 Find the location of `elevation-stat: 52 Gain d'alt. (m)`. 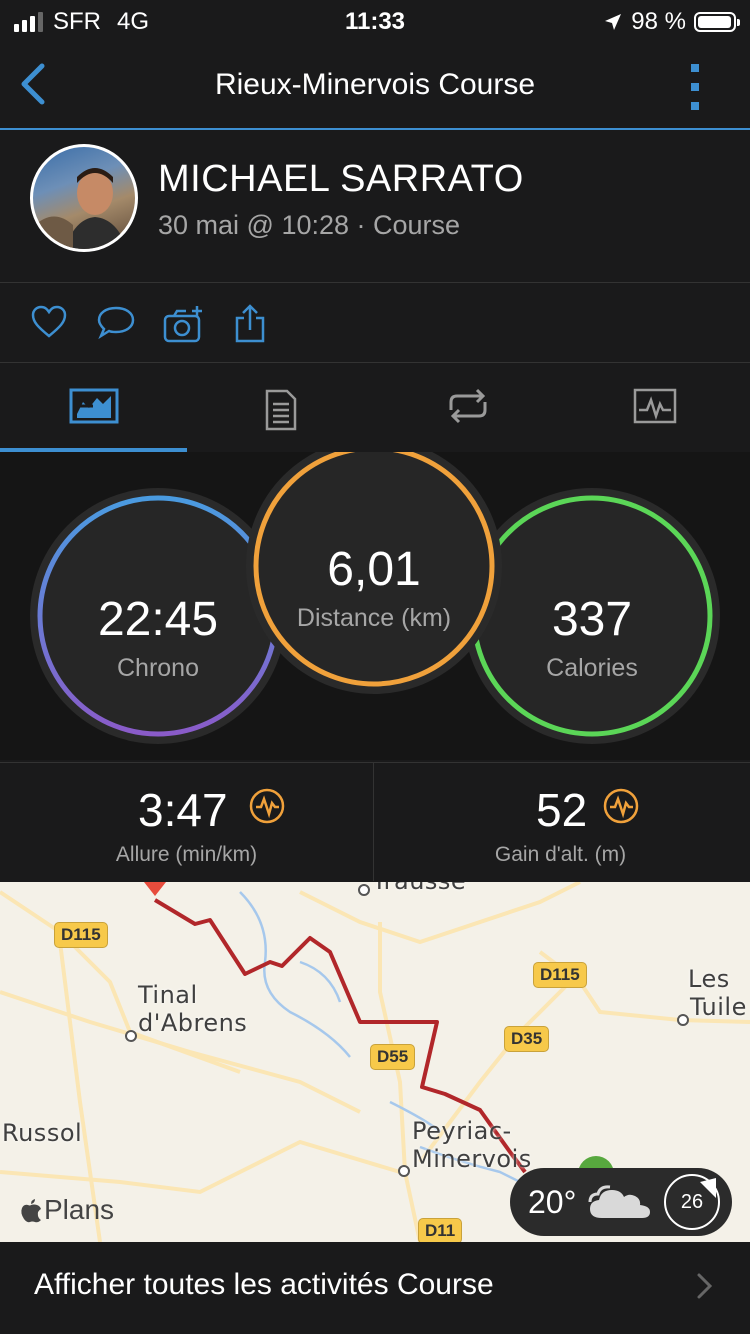

elevation-stat: 52 Gain d'alt. (m) is located at coordinates (560, 822).